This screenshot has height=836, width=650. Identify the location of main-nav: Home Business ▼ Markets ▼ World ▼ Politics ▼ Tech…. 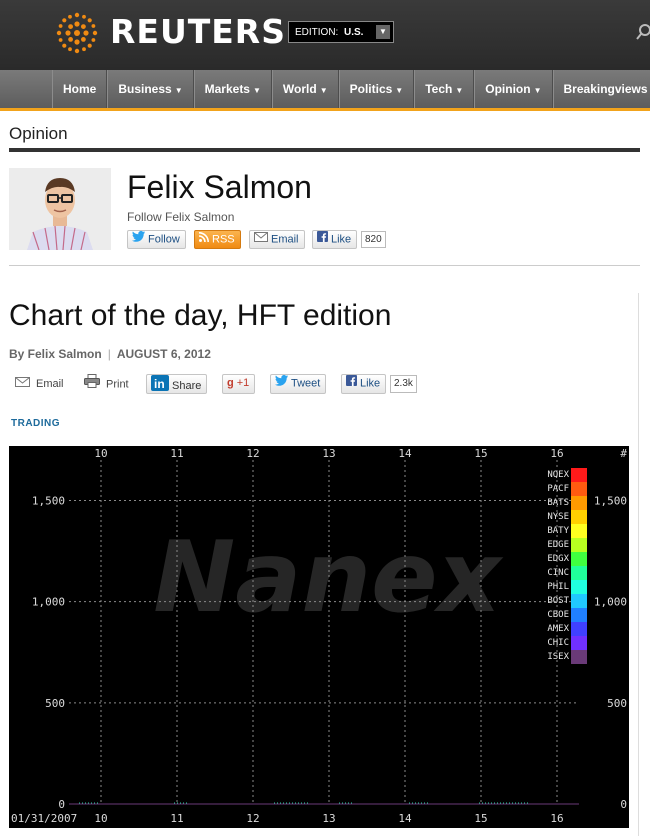
(325, 90).